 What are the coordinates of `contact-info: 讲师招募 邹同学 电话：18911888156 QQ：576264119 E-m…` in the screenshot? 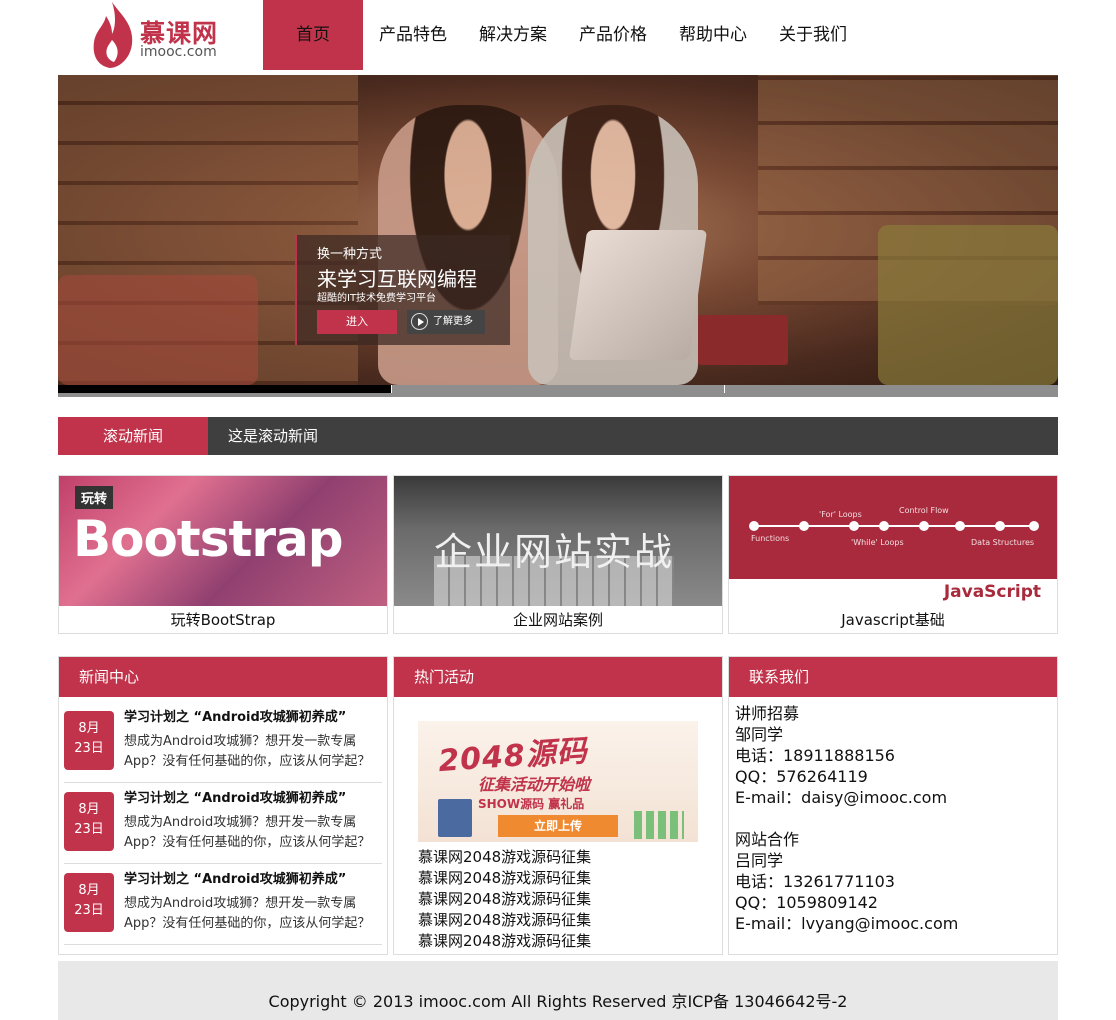 It's located at (846, 818).